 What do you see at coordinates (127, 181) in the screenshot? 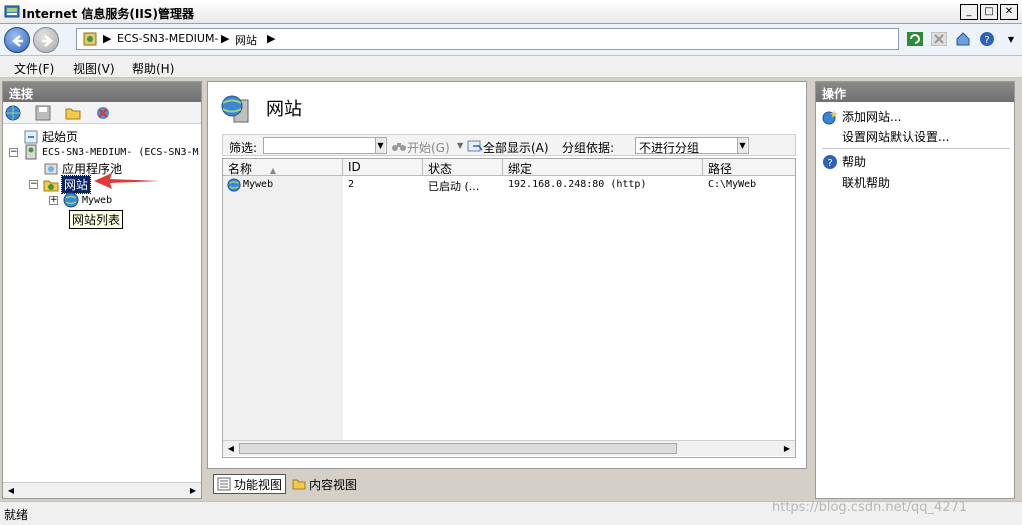
I see `red-arrow-annotation` at bounding box center [127, 181].